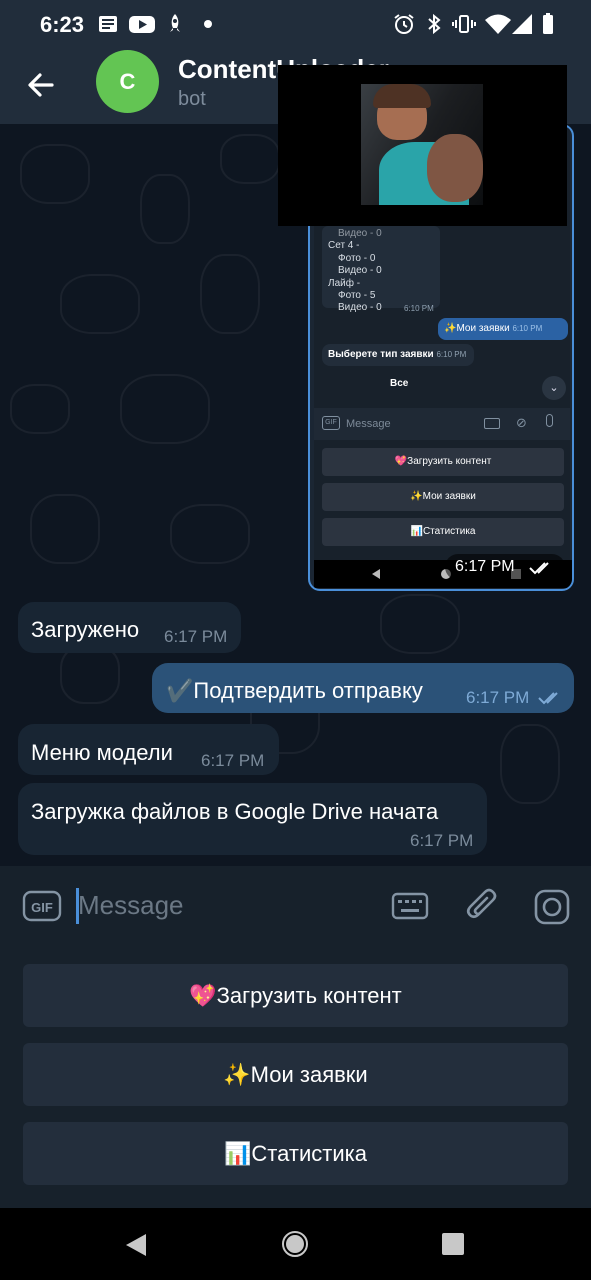 The image size is (591, 1280). I want to click on news-icon, so click(108, 24).